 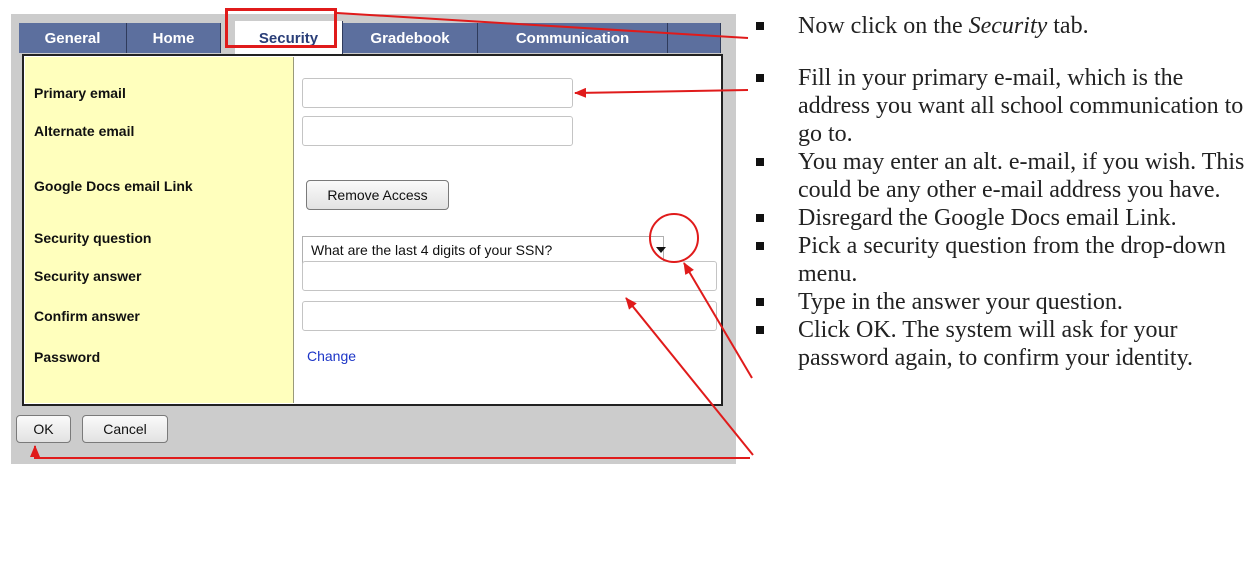 What do you see at coordinates (392, 453) in the screenshot?
I see `ok-callout-line` at bounding box center [392, 453].